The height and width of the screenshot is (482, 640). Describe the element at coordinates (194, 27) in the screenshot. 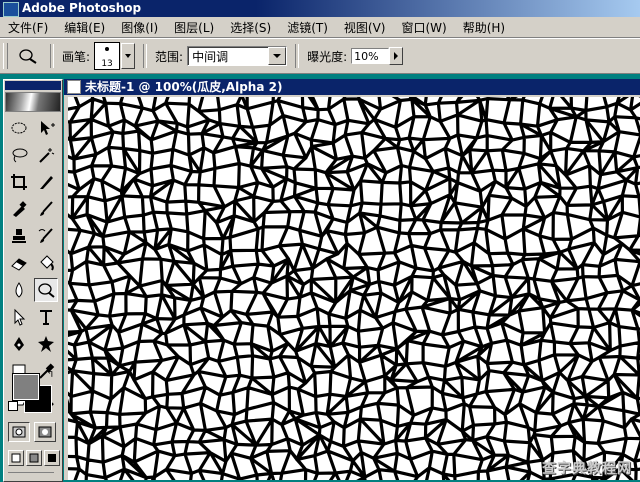

I see `menu-layer: 图层(L)` at that location.